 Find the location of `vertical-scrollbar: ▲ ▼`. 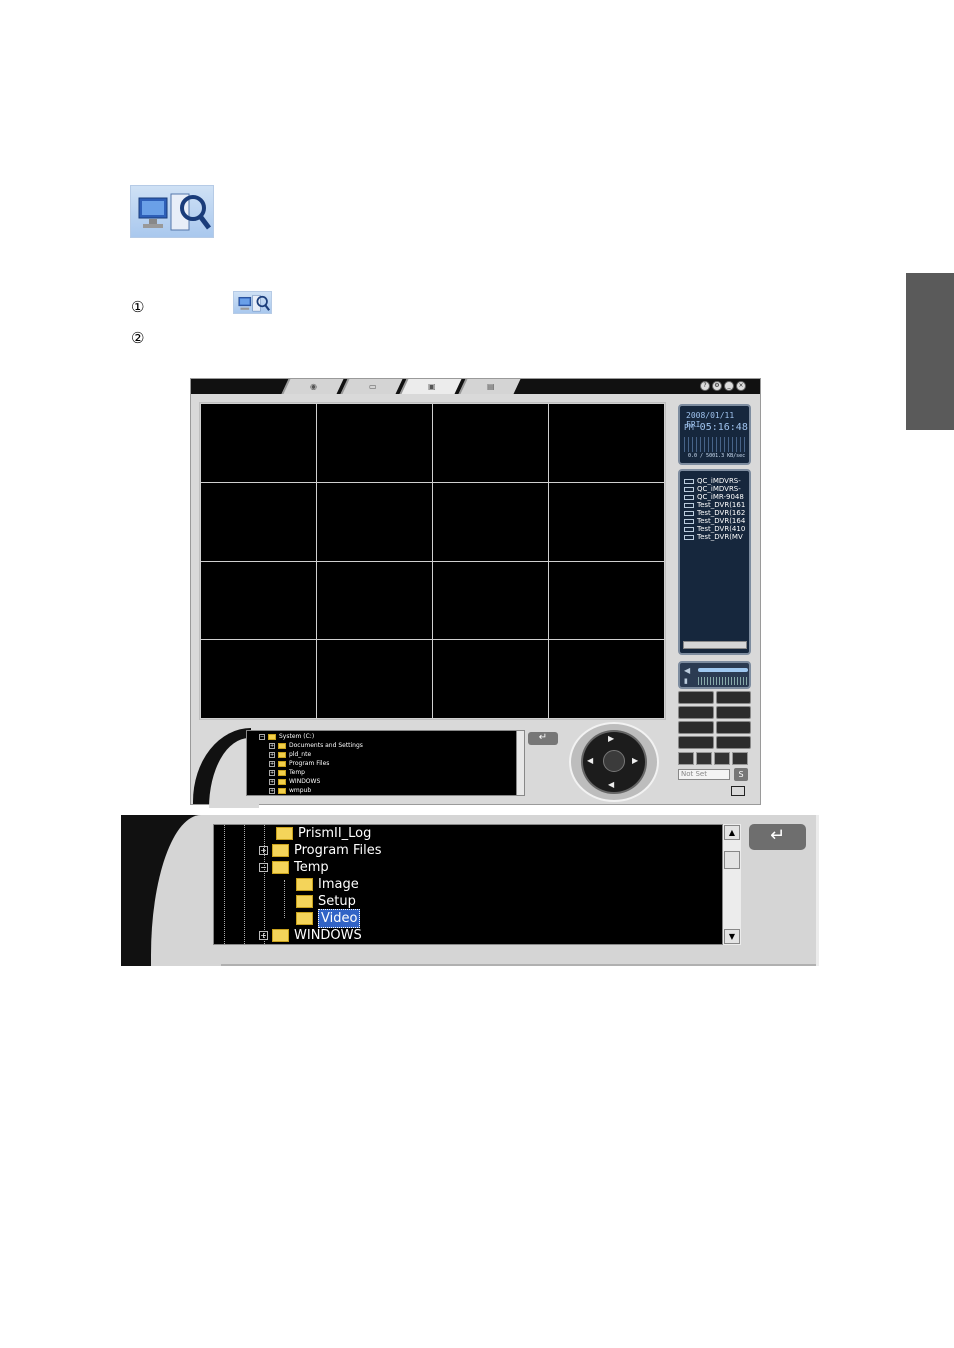

vertical-scrollbar: ▲ ▼ is located at coordinates (731, 884).